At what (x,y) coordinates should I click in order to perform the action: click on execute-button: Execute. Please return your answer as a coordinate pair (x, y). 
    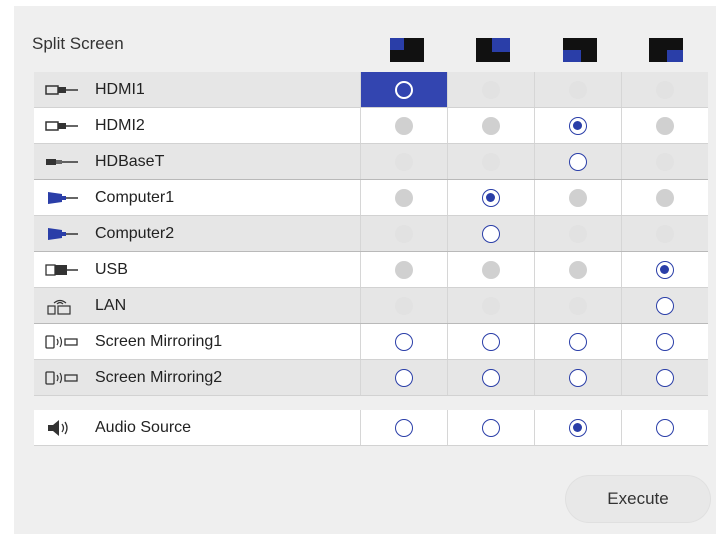
    Looking at the image, I should click on (638, 499).